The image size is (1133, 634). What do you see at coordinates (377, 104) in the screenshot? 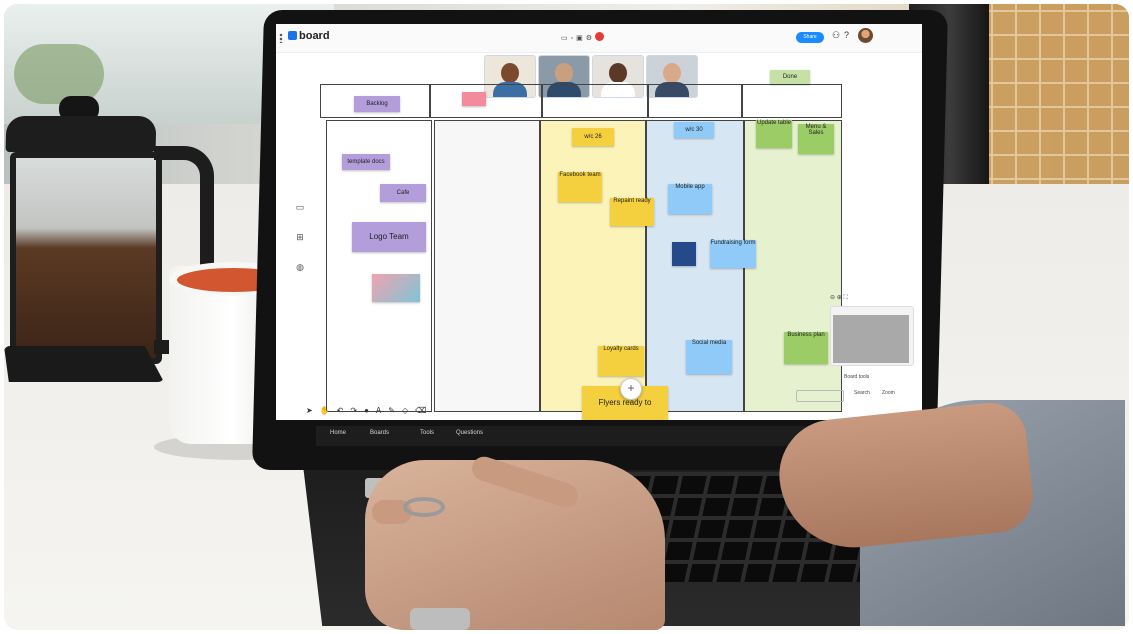
I see `note-backlog: Backlog` at bounding box center [377, 104].